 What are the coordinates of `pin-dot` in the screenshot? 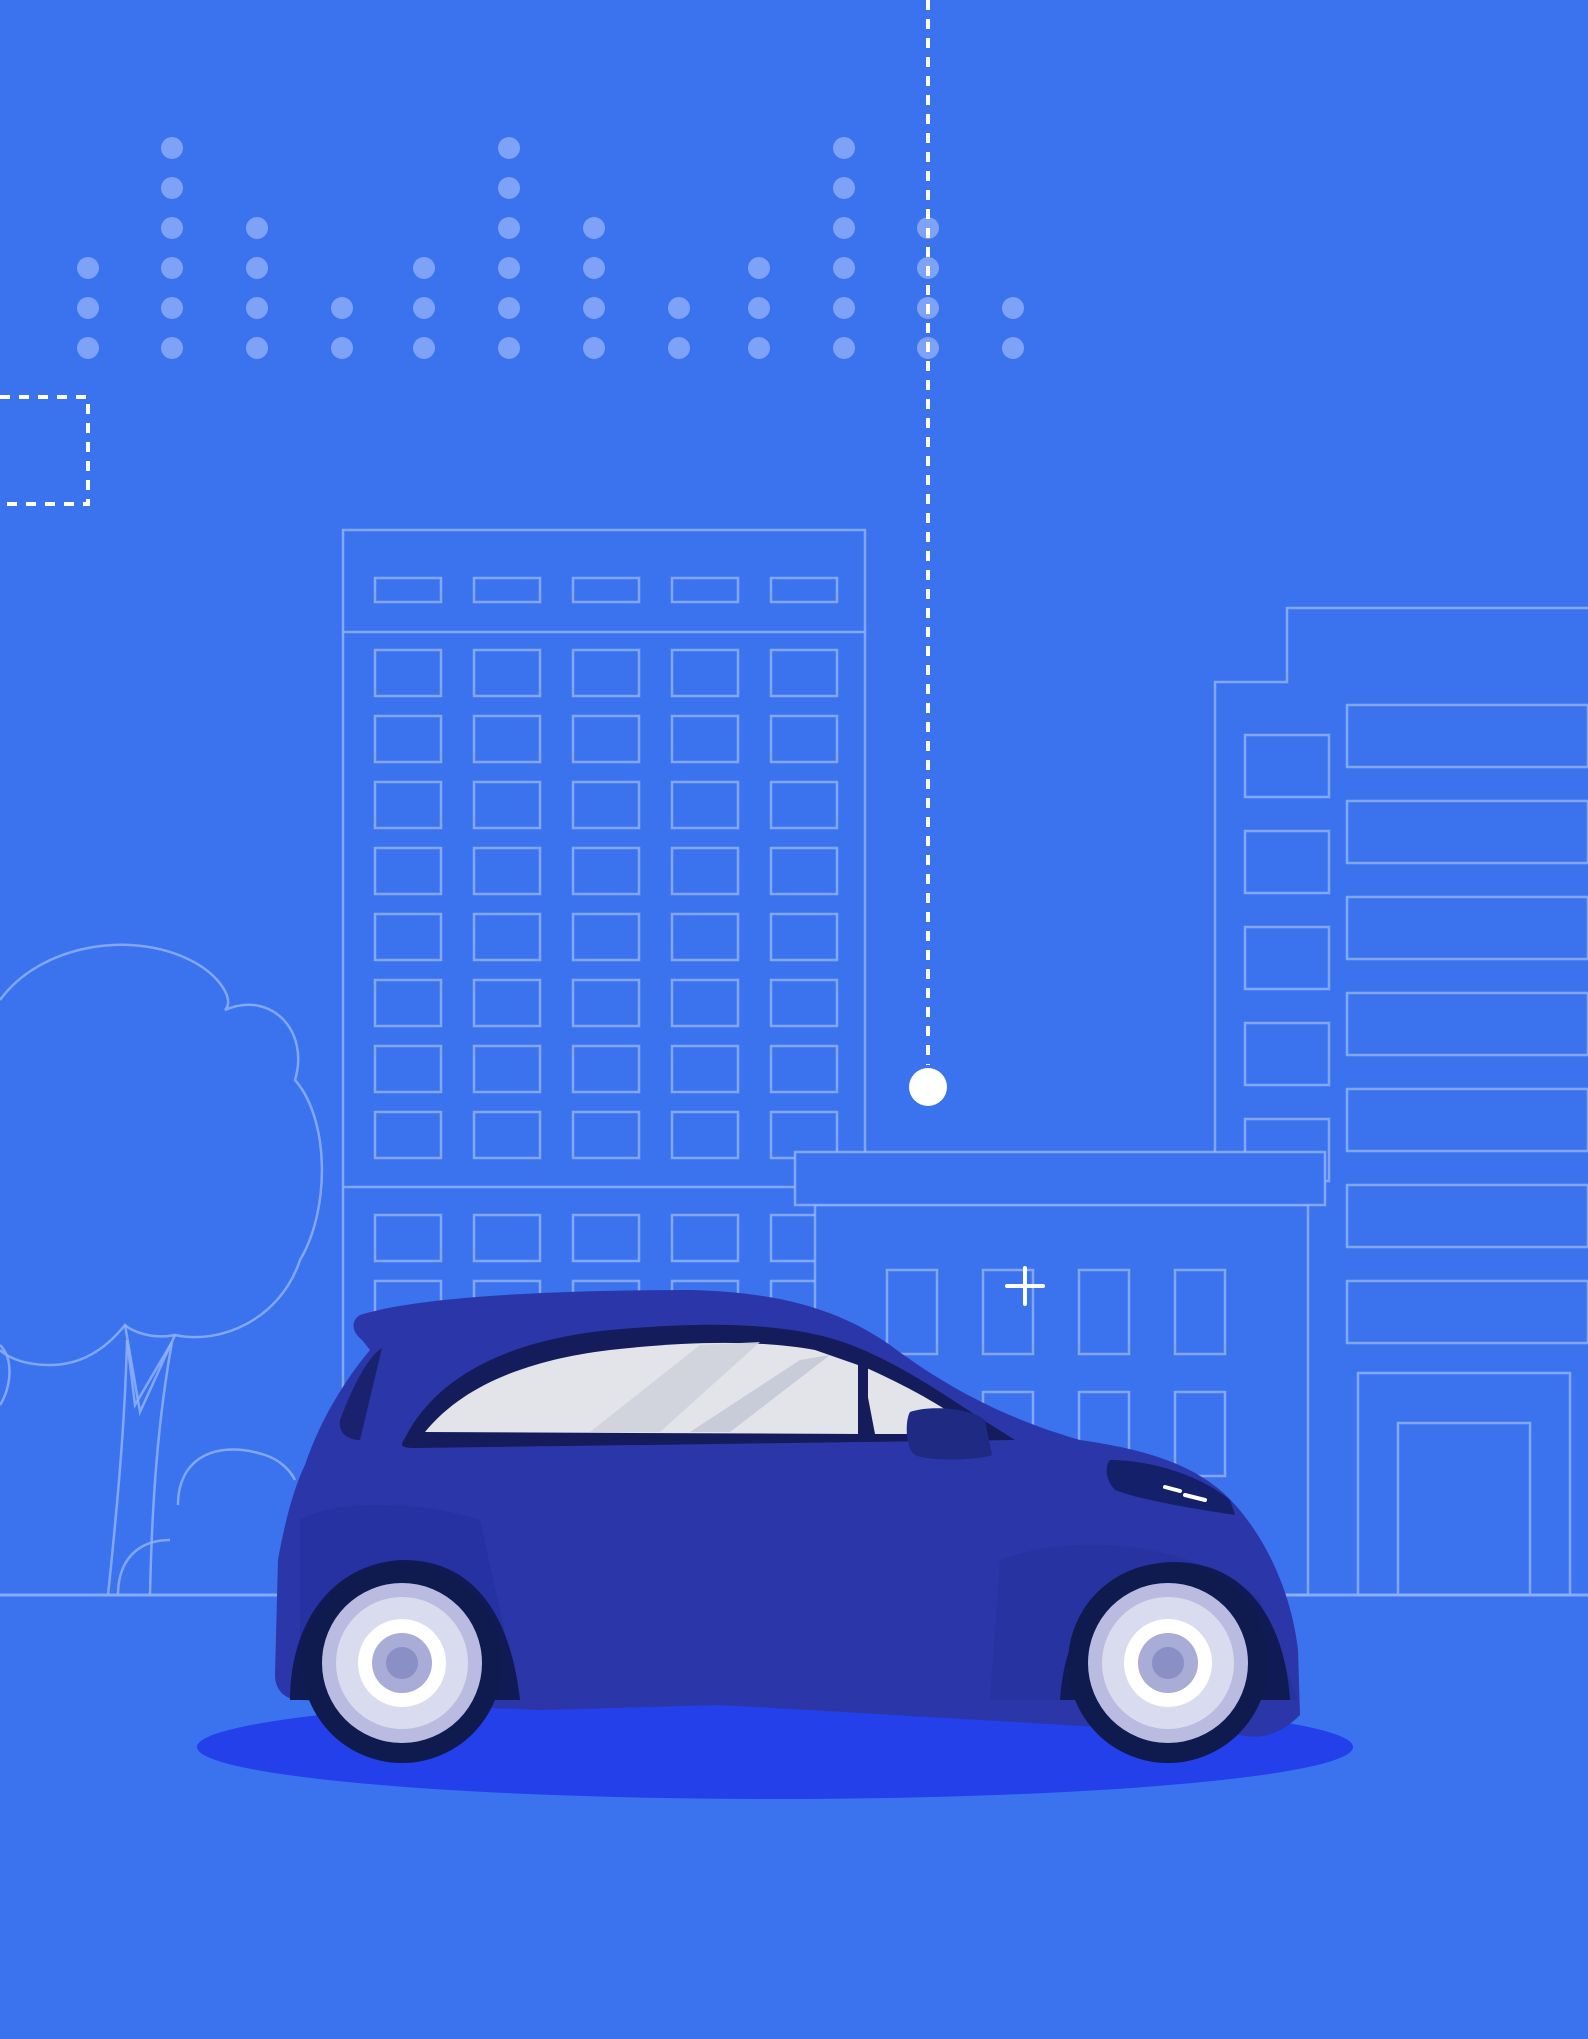 It's located at (928, 1087).